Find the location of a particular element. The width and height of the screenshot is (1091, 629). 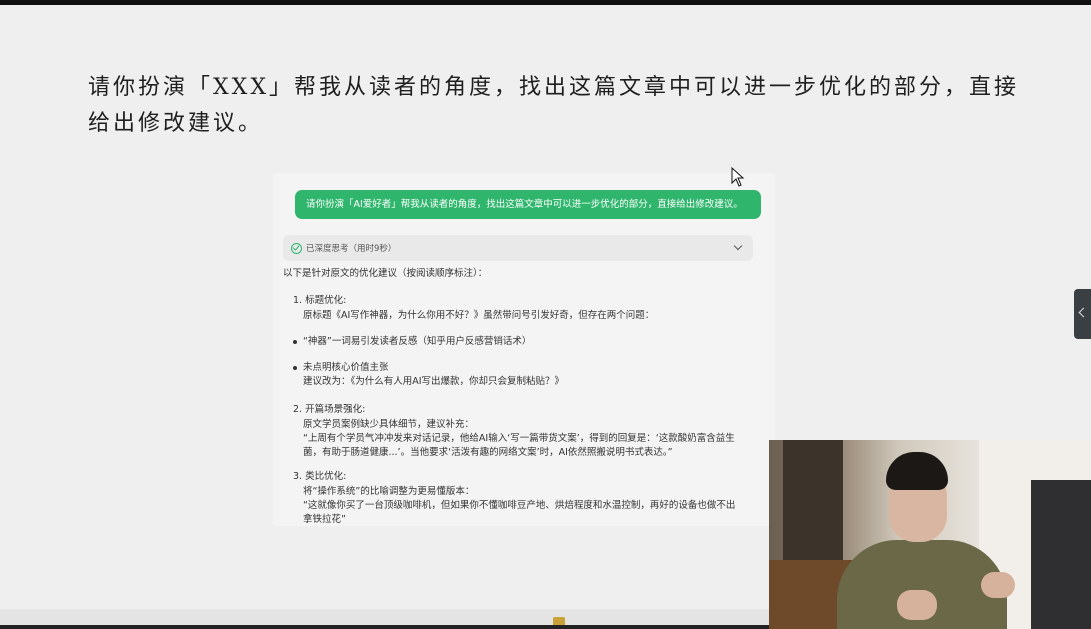

bullet-item: “神器”一词易引发读者反感（知乎用户反感营销话术） is located at coordinates (528, 342).